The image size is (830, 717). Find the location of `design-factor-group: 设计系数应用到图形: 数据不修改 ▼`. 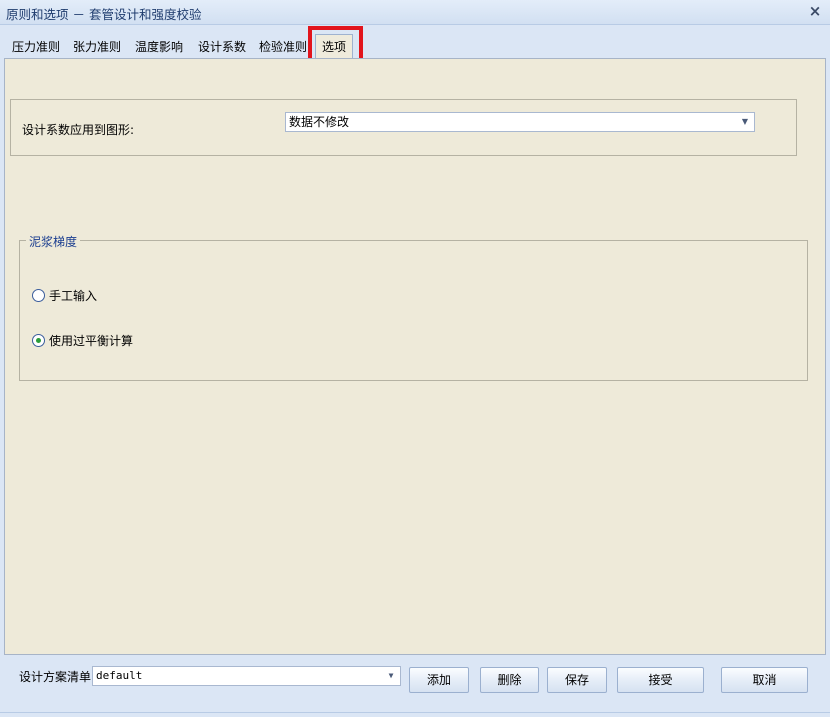

design-factor-group: 设计系数应用到图形: 数据不修改 ▼ is located at coordinates (403, 127).